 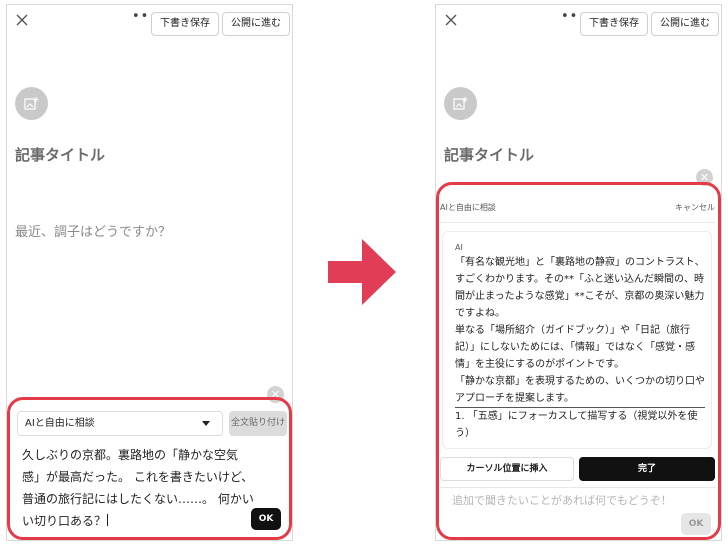 What do you see at coordinates (130, 455) in the screenshot?
I see `prompt-line: 久しぶりの京都。裏路地の「静かな空気` at bounding box center [130, 455].